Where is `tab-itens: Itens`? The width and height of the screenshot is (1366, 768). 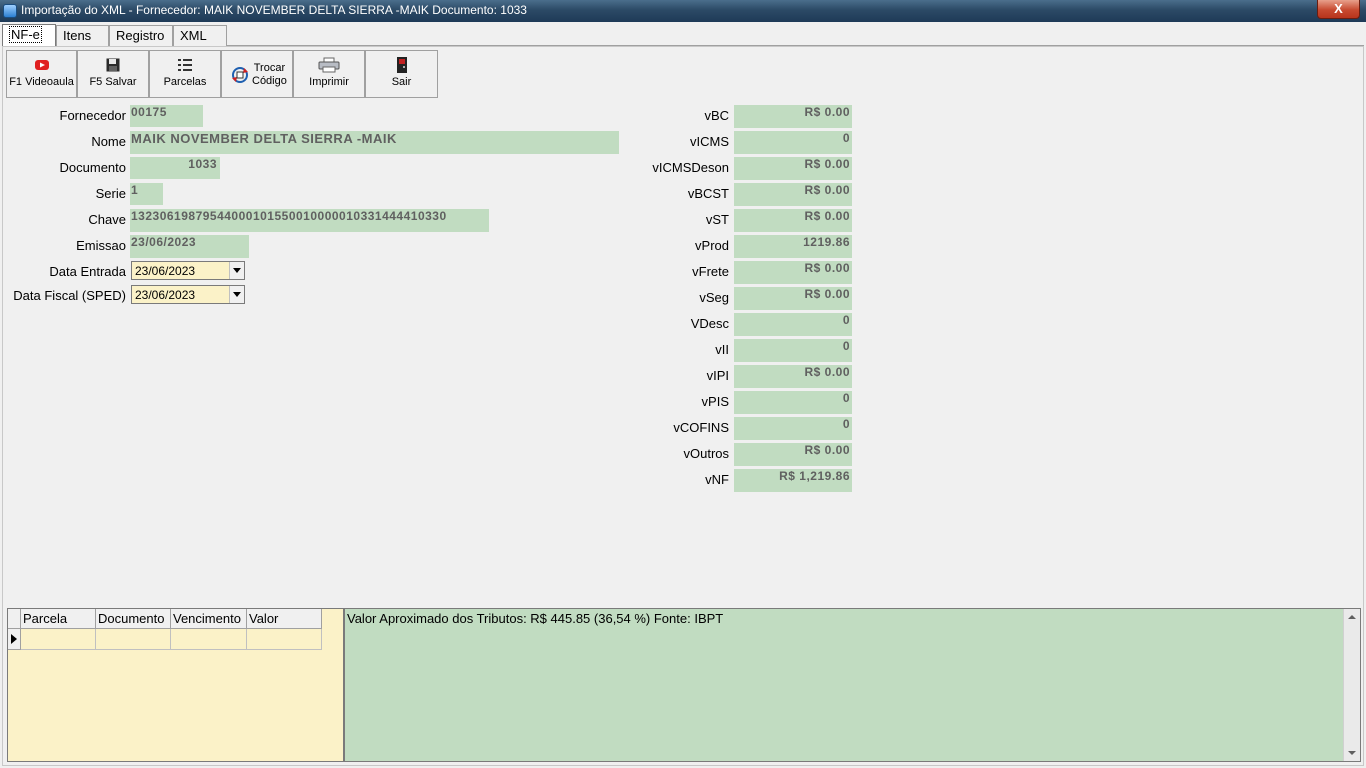 tab-itens: Itens is located at coordinates (82, 35).